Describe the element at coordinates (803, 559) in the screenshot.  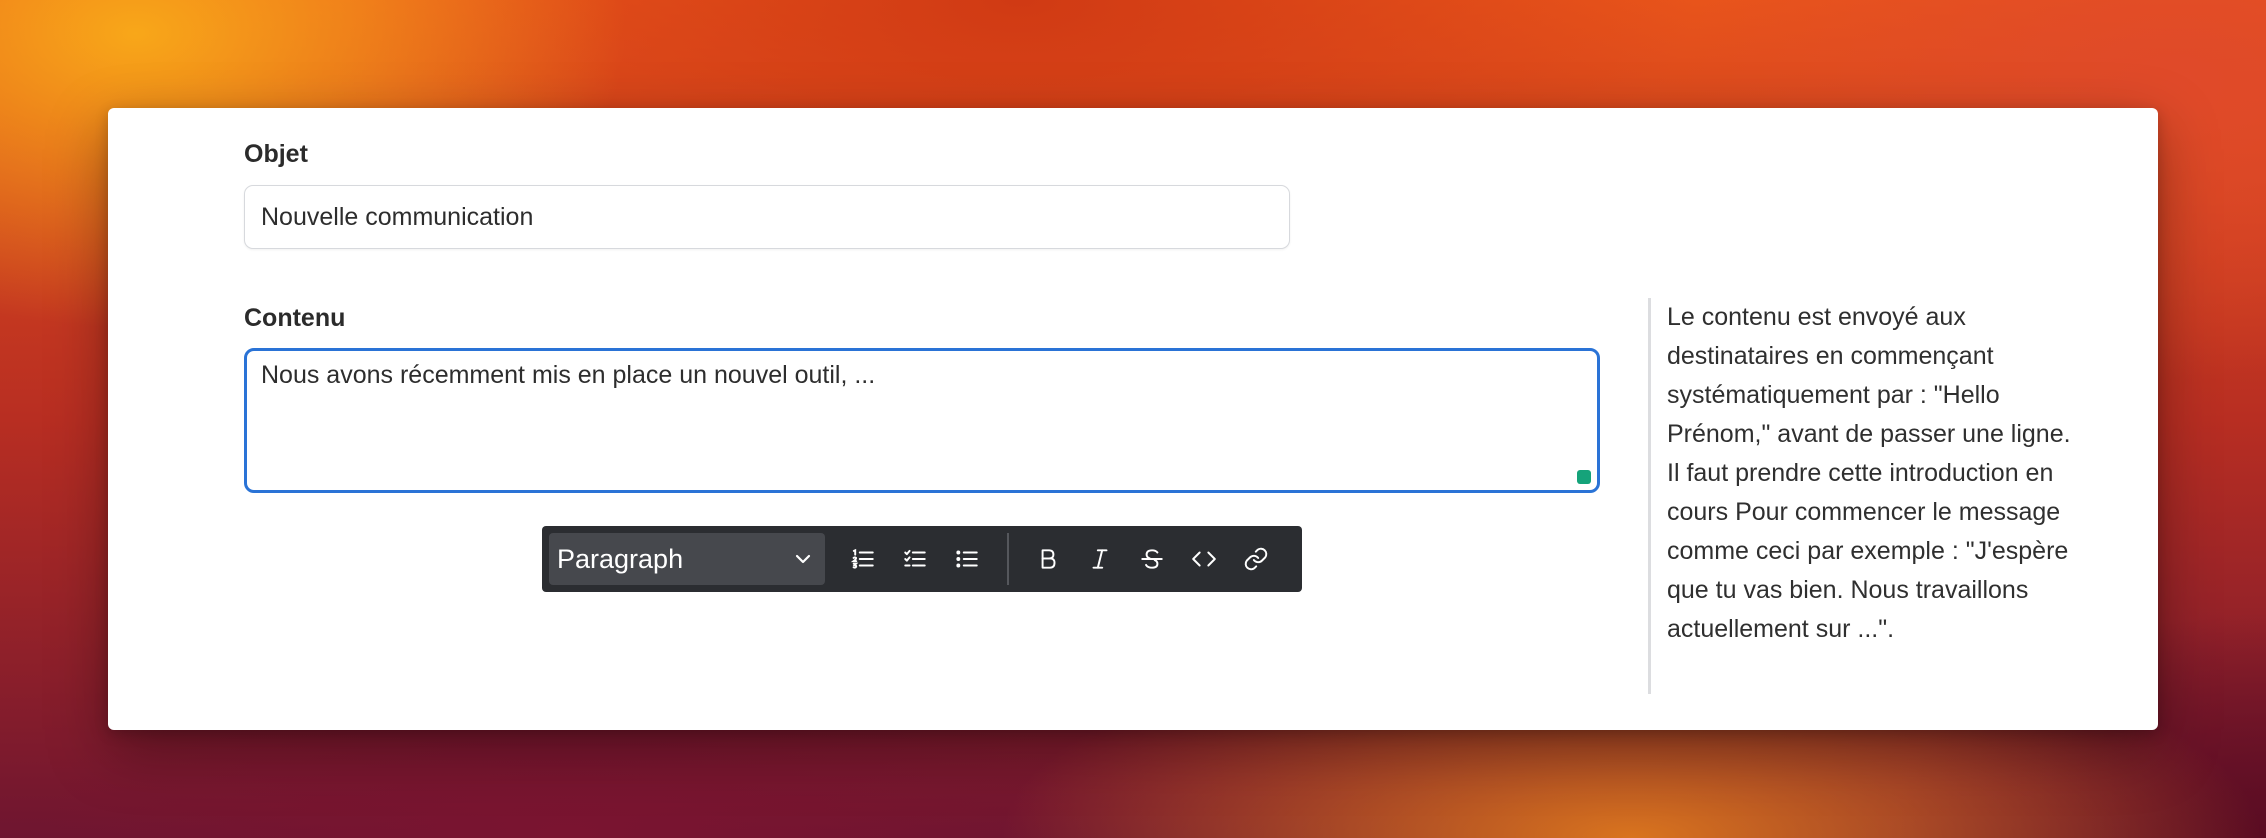
I see `chevron-down-icon` at that location.